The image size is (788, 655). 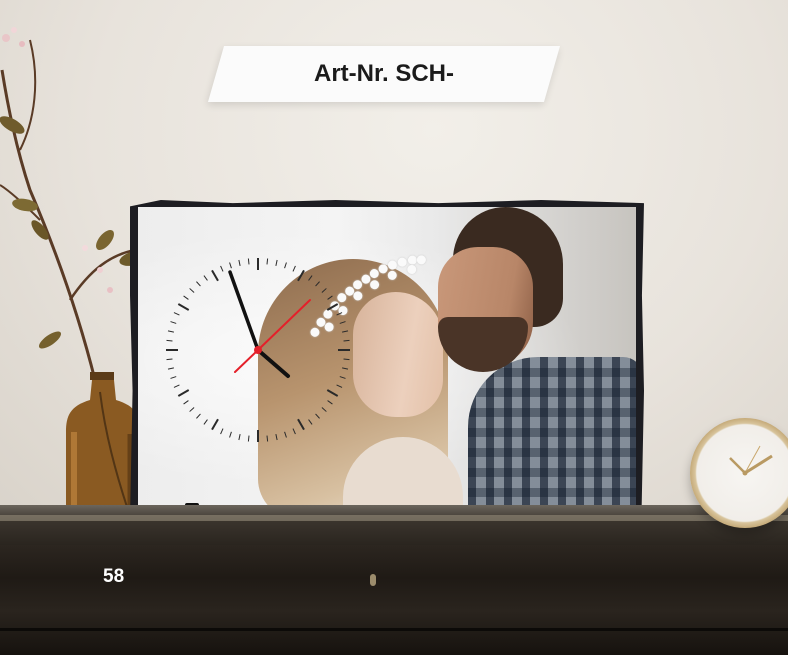 I want to click on shelf-top, so click(x=394, y=525).